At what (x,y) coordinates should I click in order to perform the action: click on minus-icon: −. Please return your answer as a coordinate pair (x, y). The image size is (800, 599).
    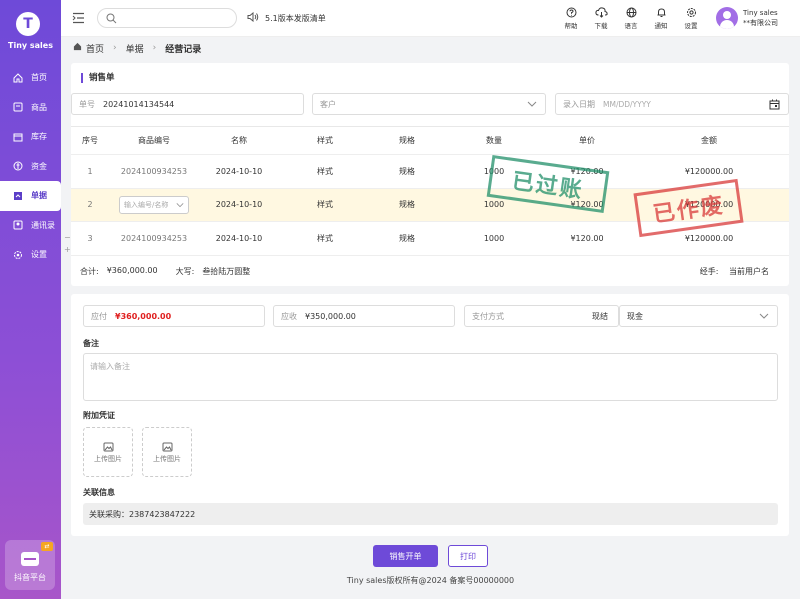
    Looking at the image, I should click on (69, 238).